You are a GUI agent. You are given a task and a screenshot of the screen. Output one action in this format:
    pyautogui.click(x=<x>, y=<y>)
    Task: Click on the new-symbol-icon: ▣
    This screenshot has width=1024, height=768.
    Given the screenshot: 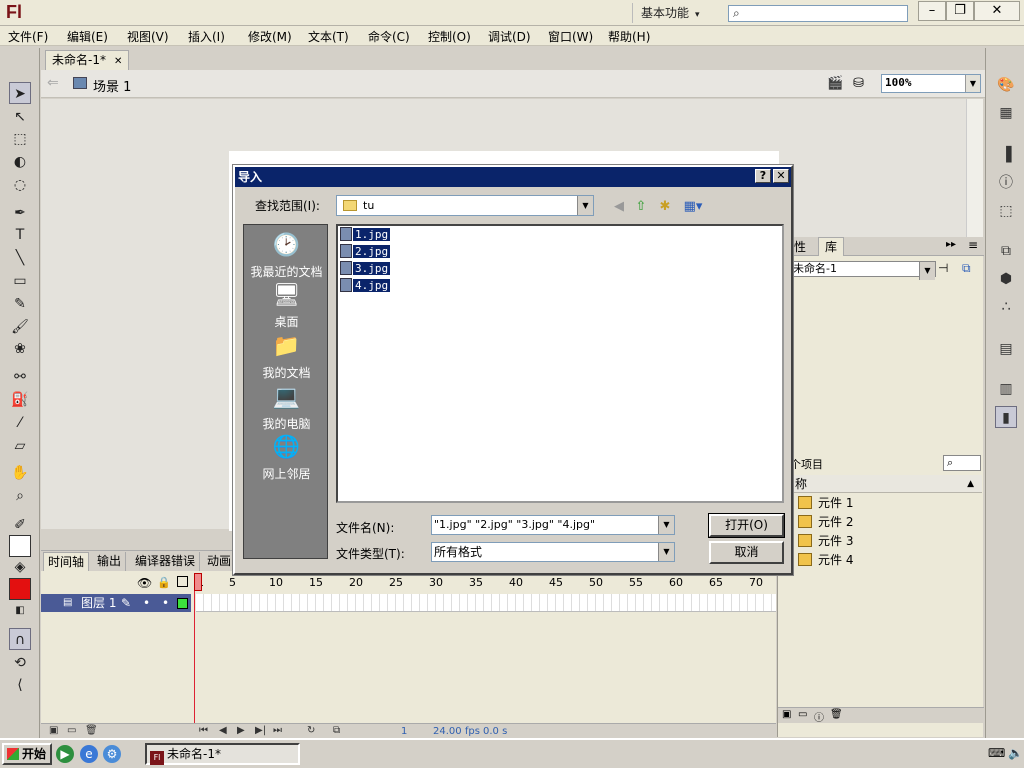 What is the action you would take?
    pyautogui.click(x=786, y=714)
    